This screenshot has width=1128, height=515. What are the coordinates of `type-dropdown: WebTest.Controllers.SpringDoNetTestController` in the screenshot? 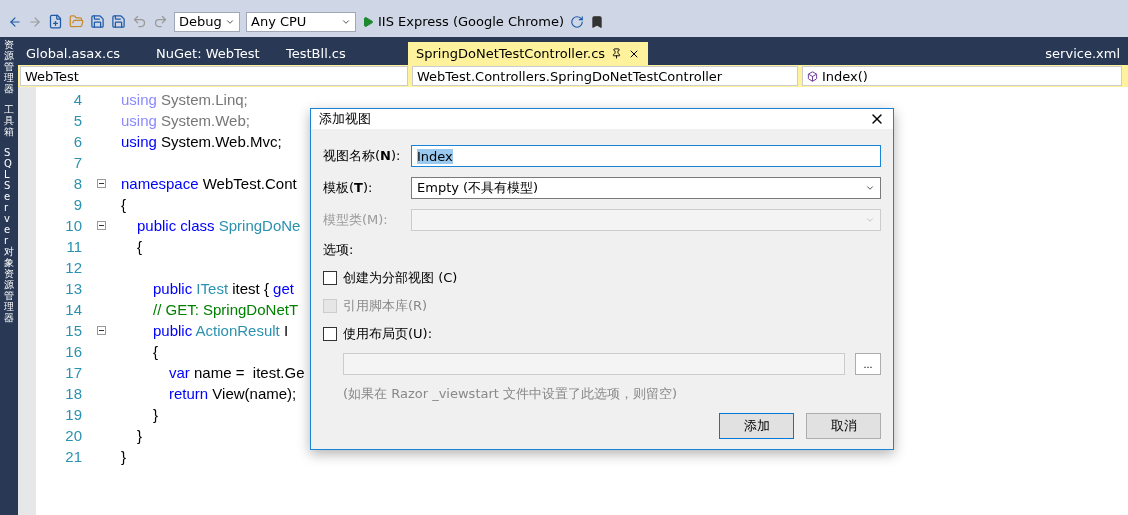 It's located at (605, 76).